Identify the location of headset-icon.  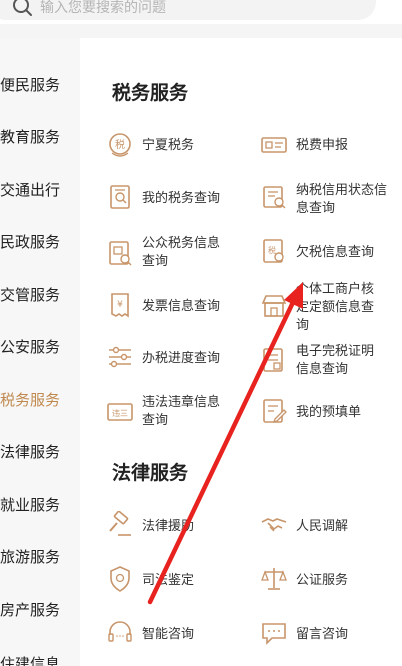
(120, 633).